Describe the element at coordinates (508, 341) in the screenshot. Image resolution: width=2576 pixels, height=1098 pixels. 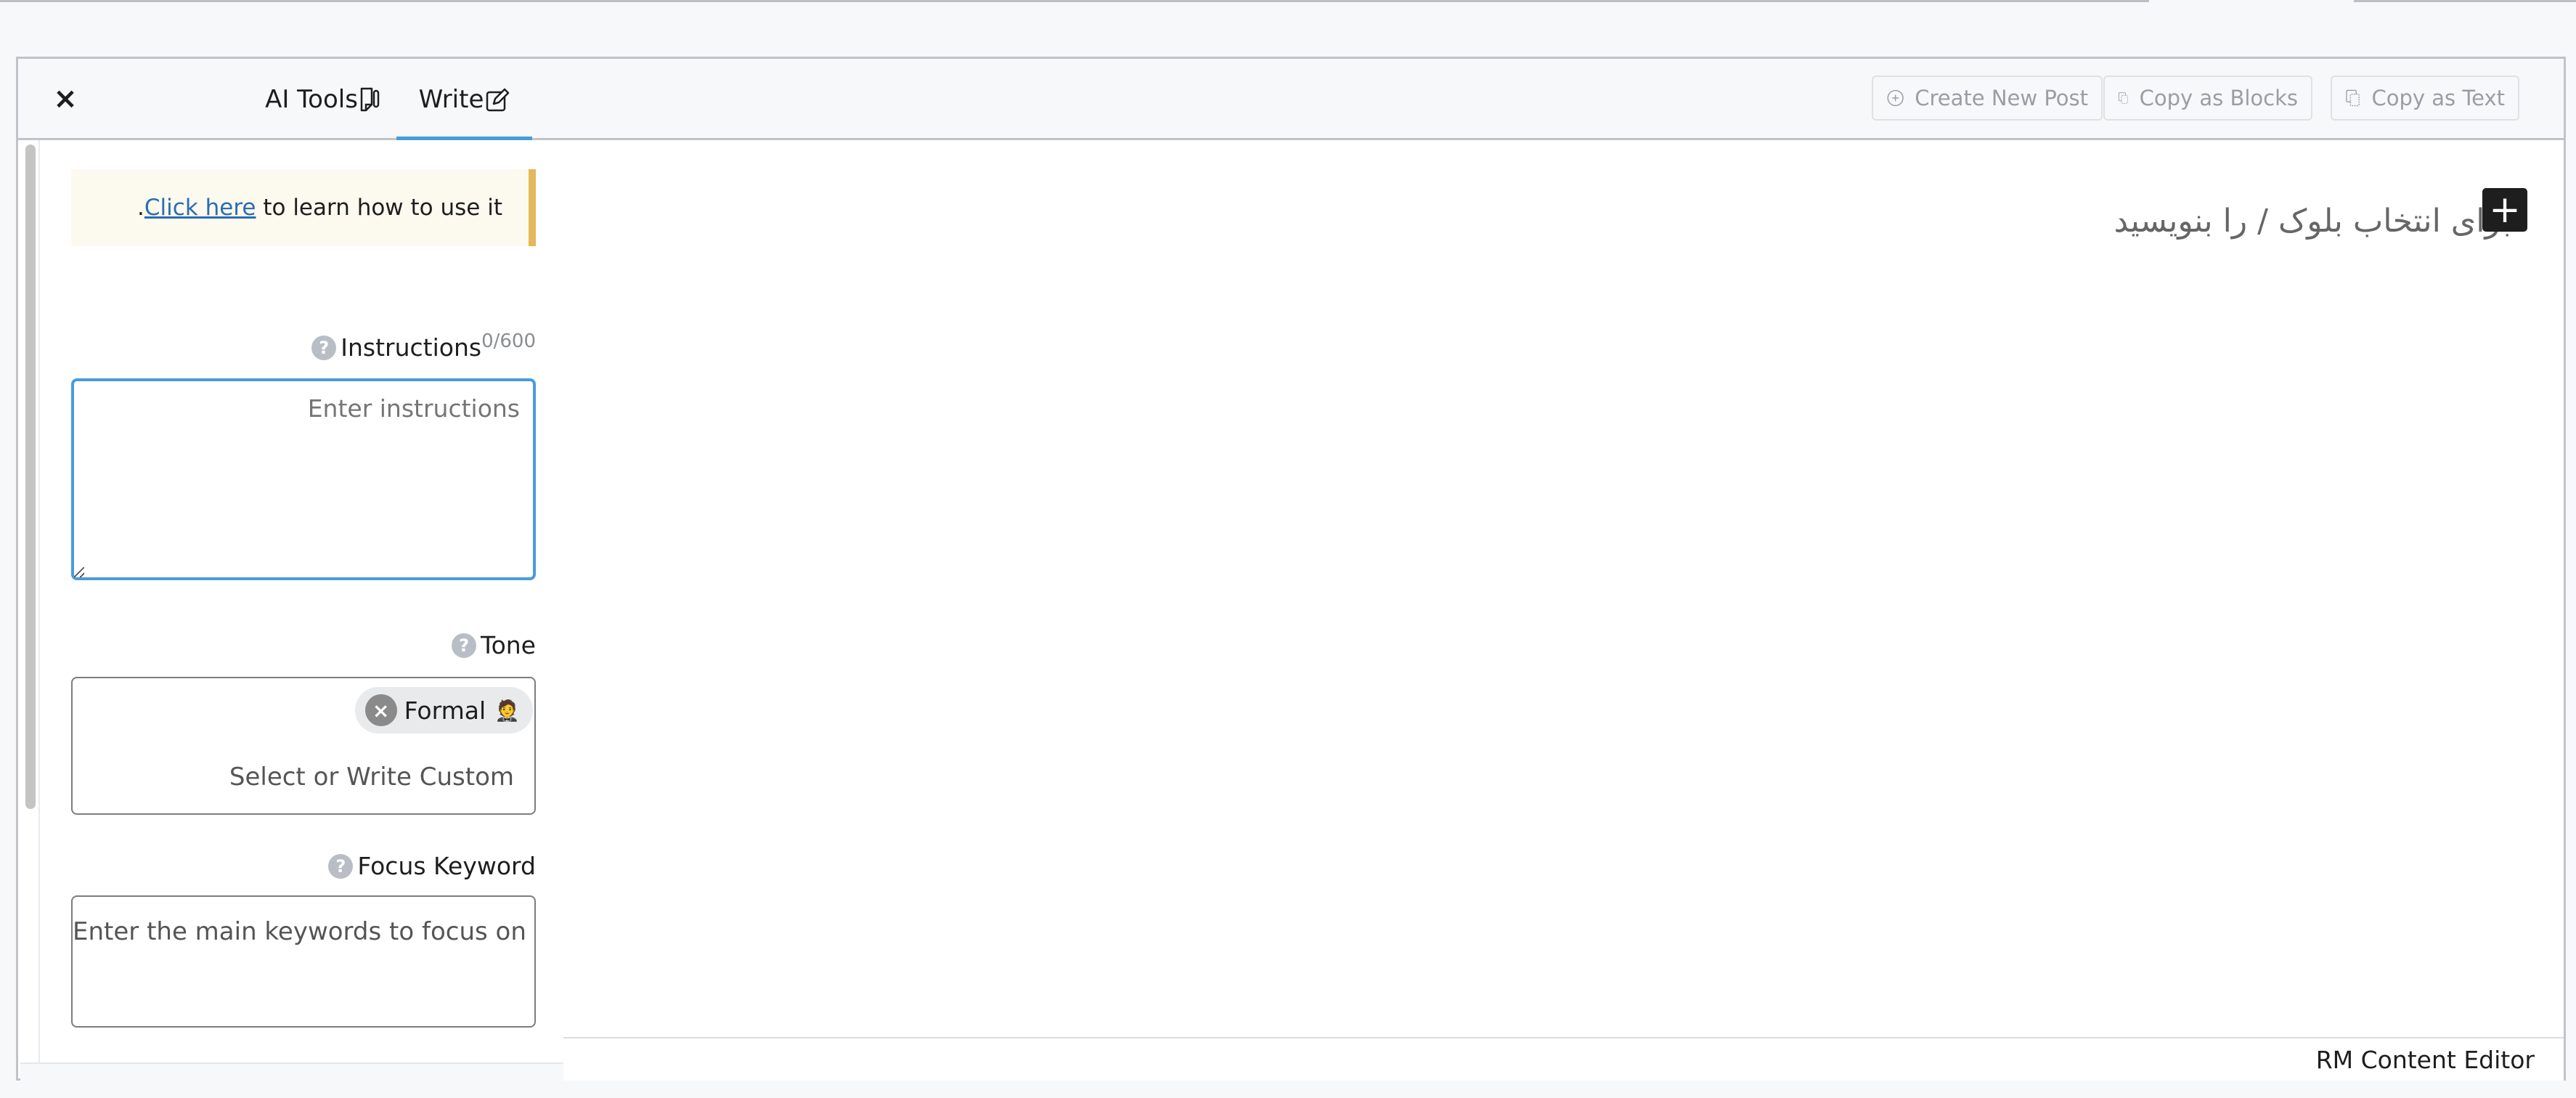
I see `character-counter: 0/600` at that location.